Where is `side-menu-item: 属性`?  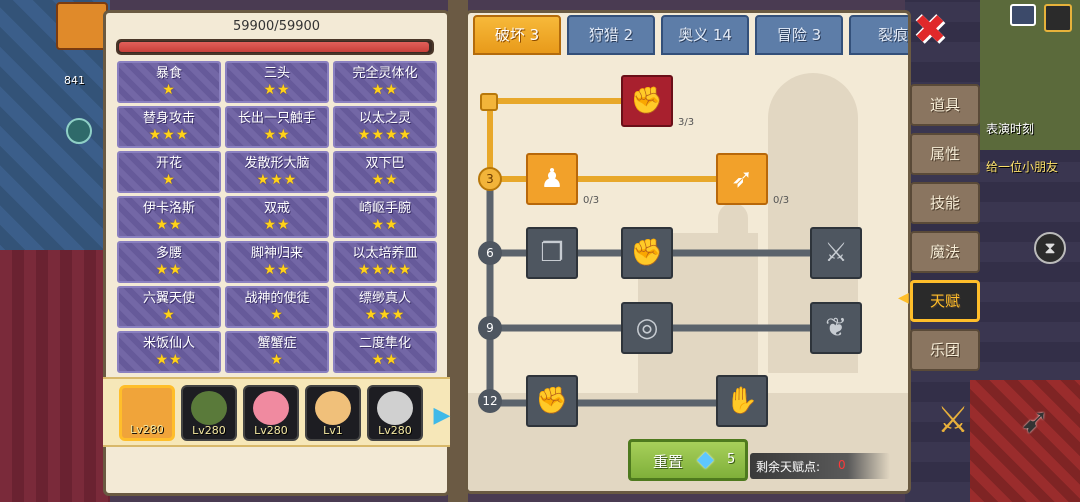 side-menu-item: 属性 is located at coordinates (945, 154).